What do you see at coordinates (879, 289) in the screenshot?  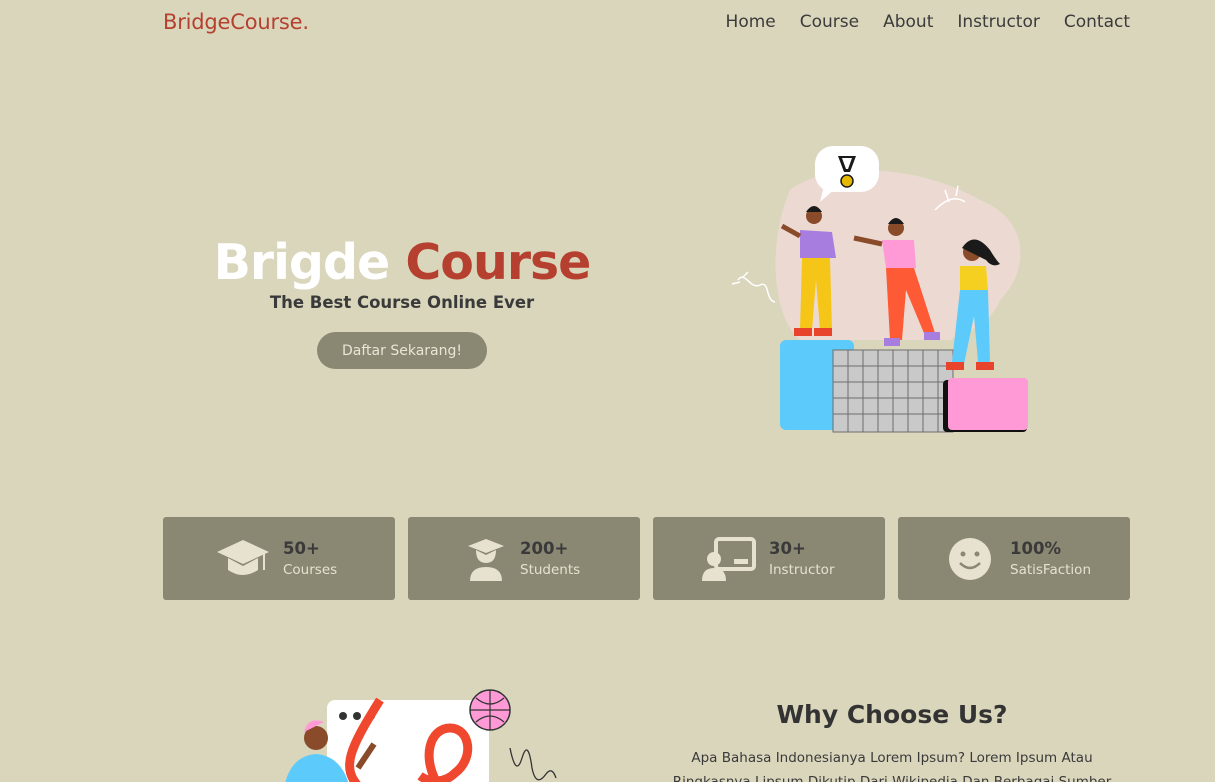 I see `hero-illustration` at bounding box center [879, 289].